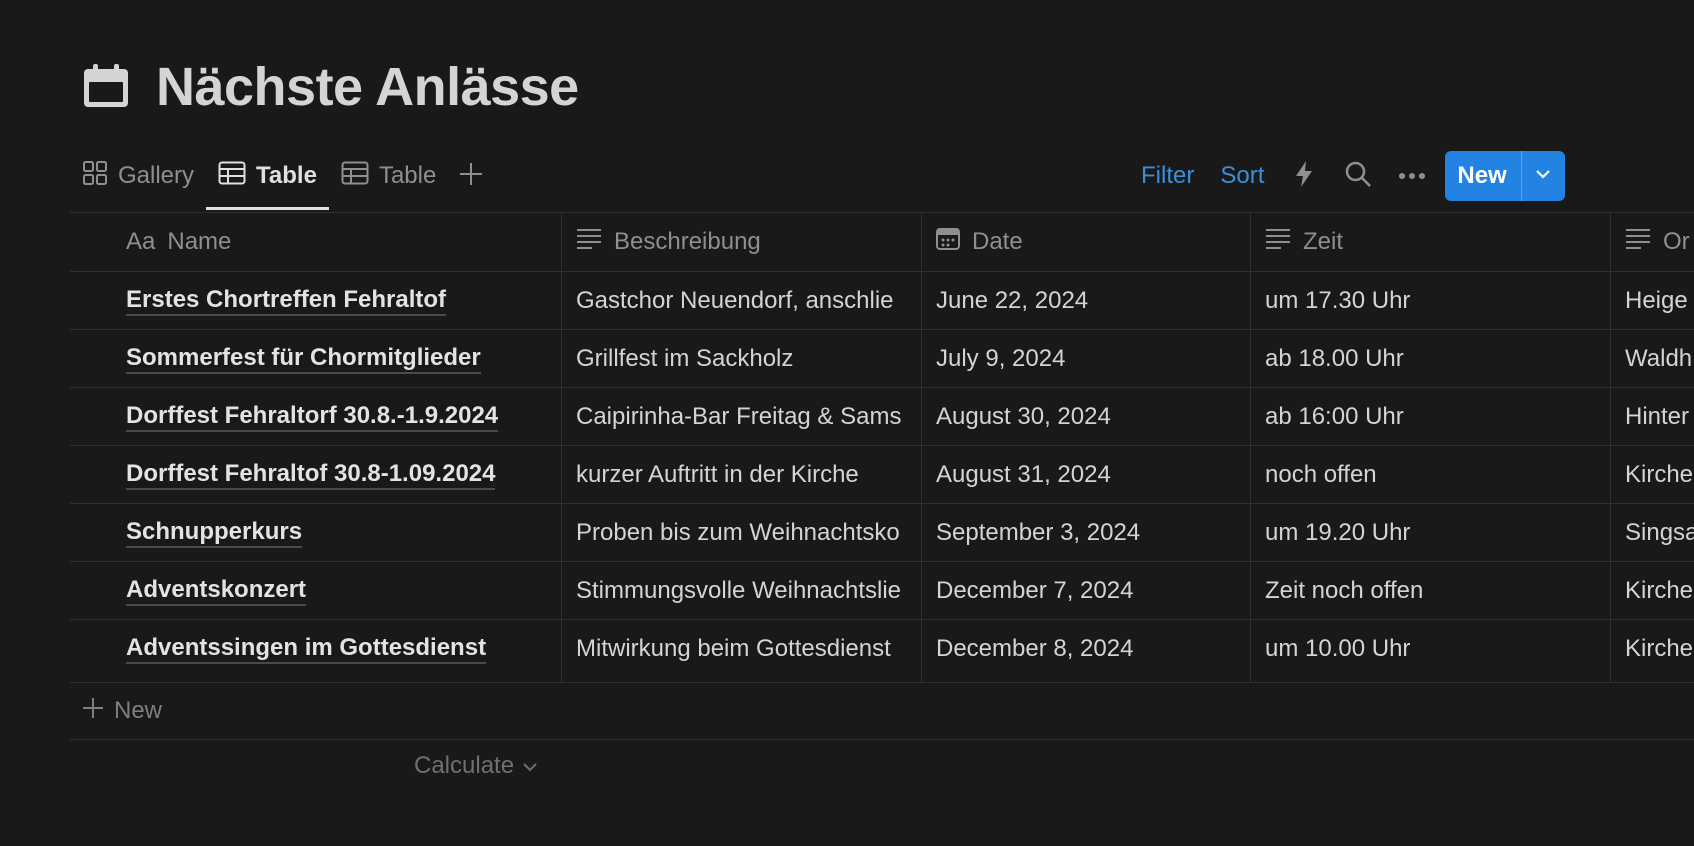  Describe the element at coordinates (1482, 176) in the screenshot. I see `new-button: New` at that location.